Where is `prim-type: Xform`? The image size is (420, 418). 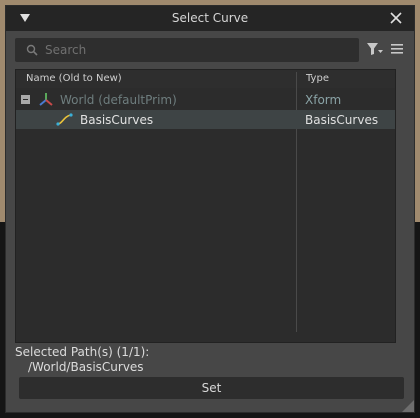
prim-type: Xform is located at coordinates (323, 100).